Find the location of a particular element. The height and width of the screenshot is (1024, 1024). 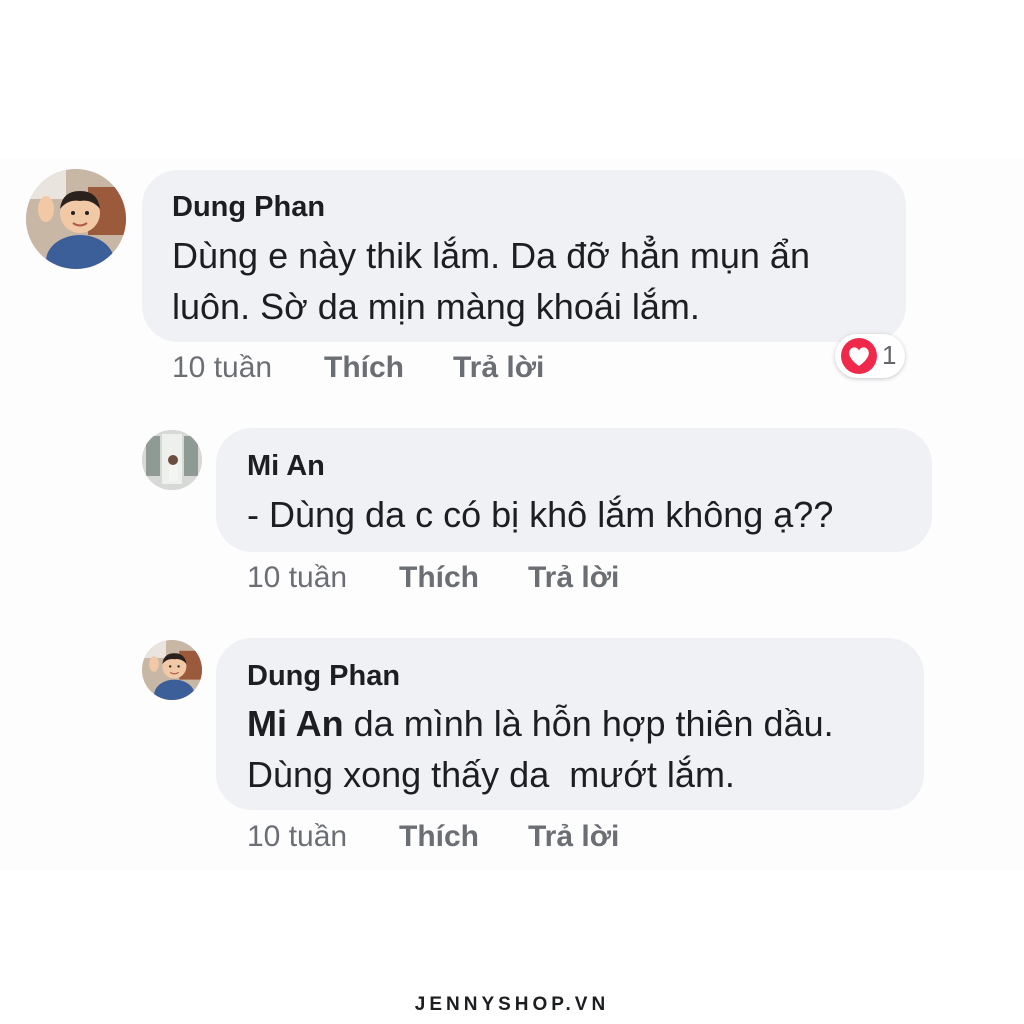

person-photo-icon is located at coordinates (172, 460).